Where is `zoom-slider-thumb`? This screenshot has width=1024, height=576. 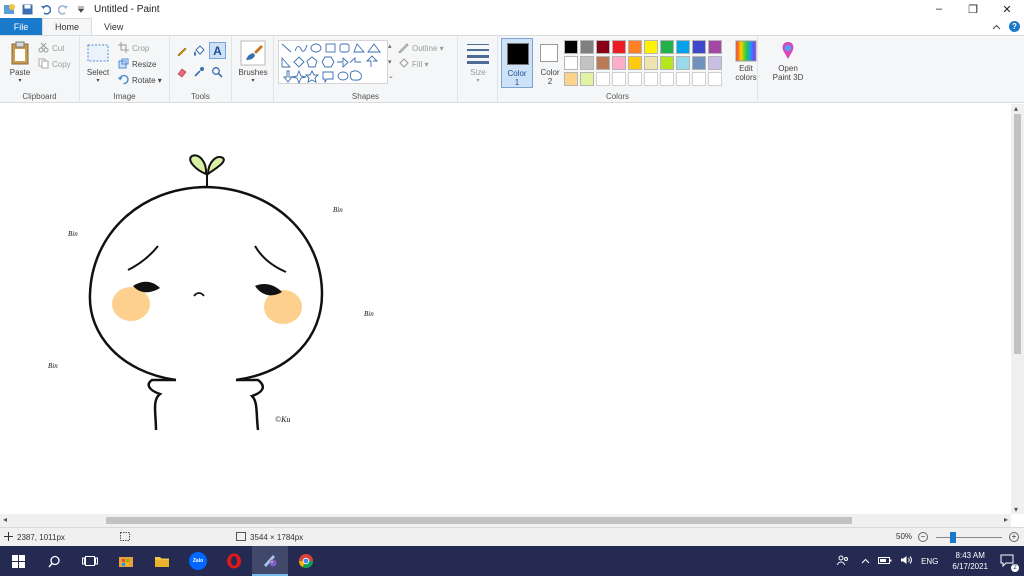 zoom-slider-thumb is located at coordinates (953, 537).